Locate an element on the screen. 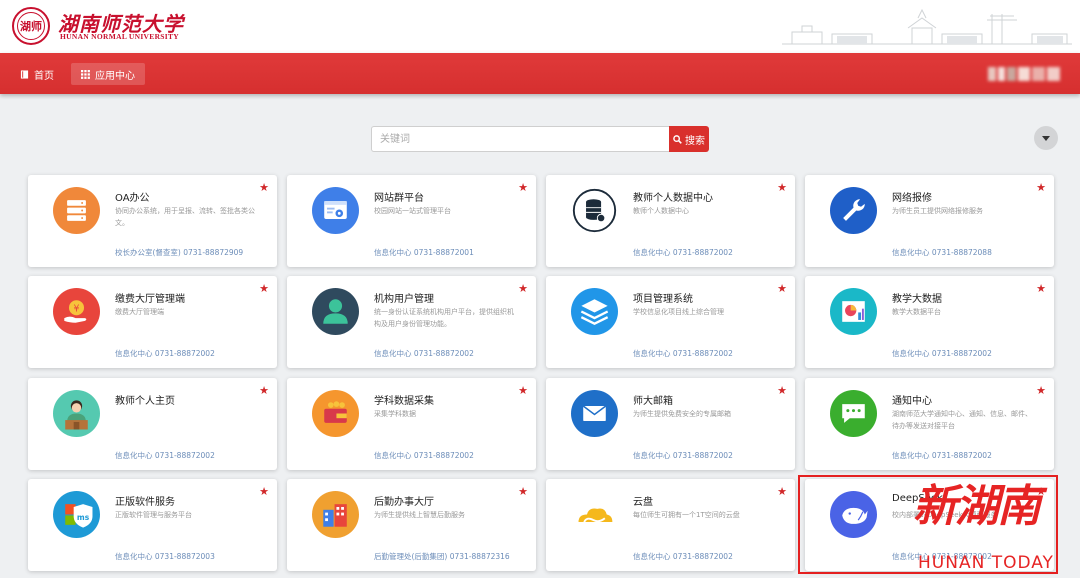 The width and height of the screenshot is (1080, 578). app-card-contact: 信息化中心 0731-88872088 is located at coordinates (942, 252).